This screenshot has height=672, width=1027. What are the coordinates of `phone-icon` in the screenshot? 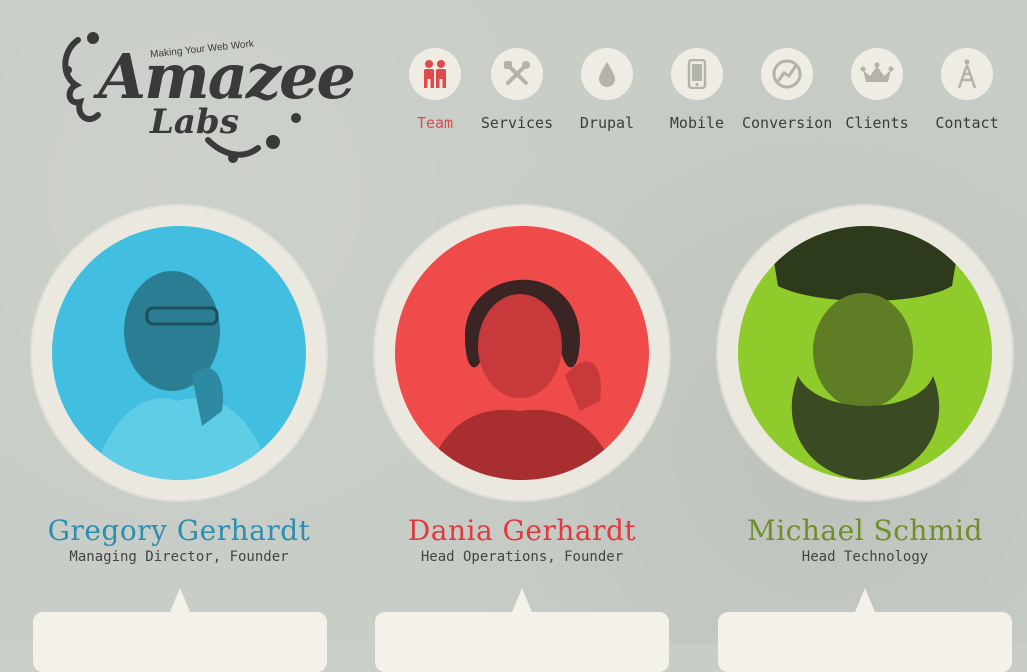 It's located at (697, 74).